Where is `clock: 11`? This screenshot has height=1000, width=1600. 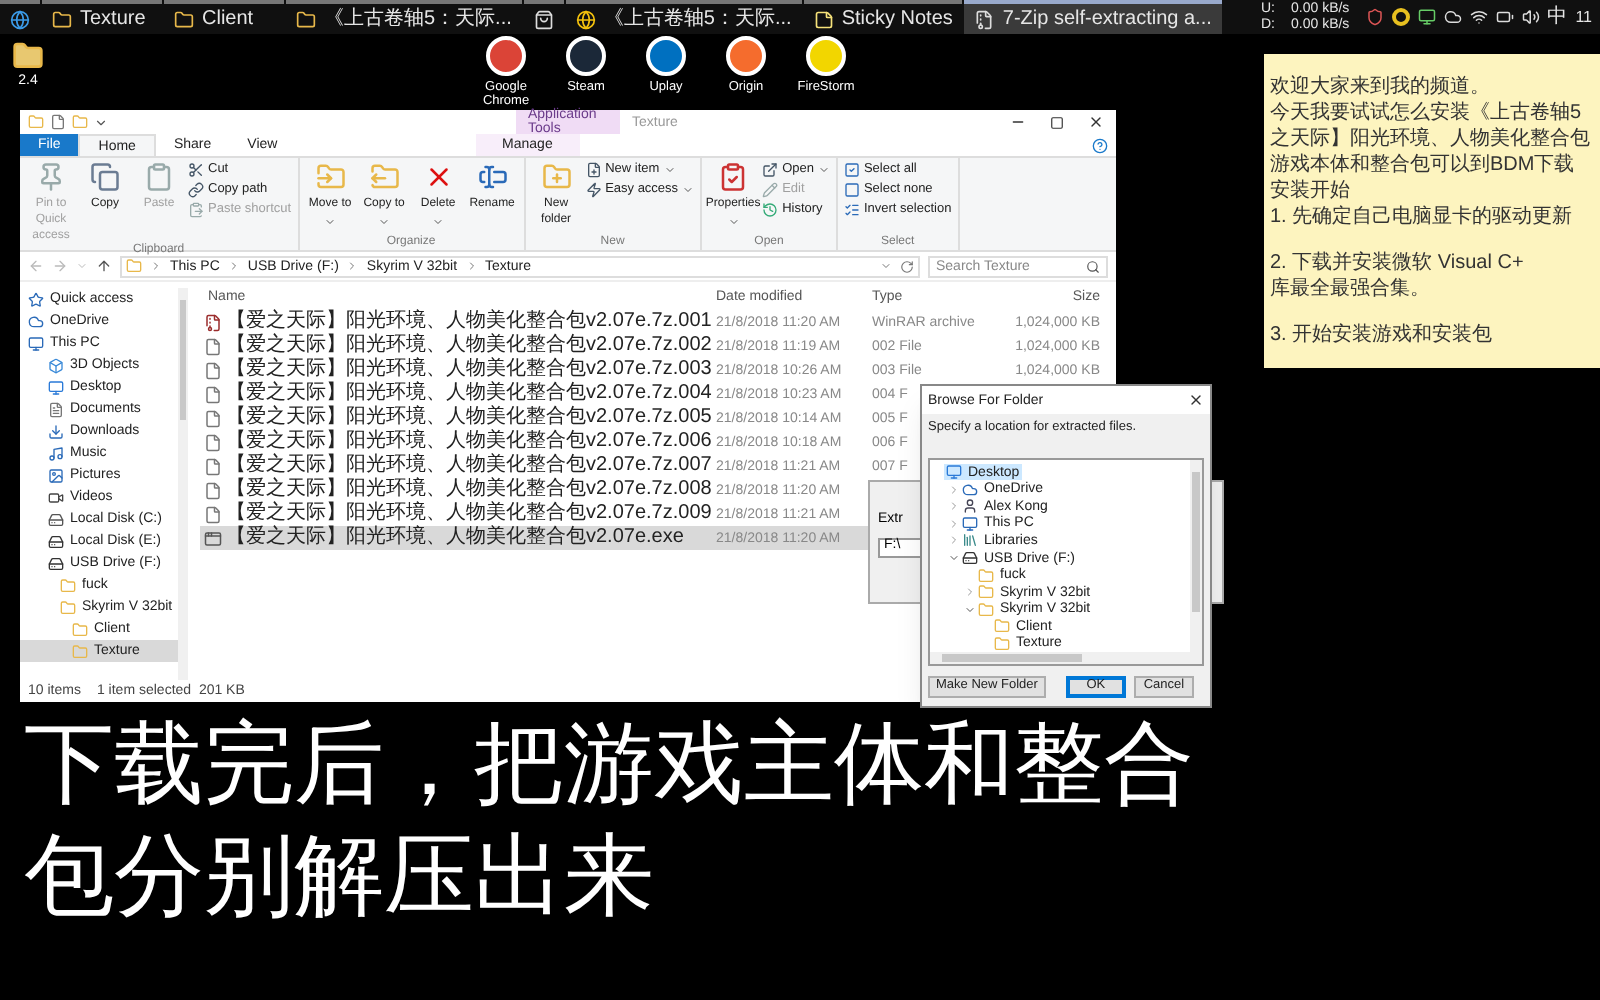
clock: 11 is located at coordinates (1583, 17).